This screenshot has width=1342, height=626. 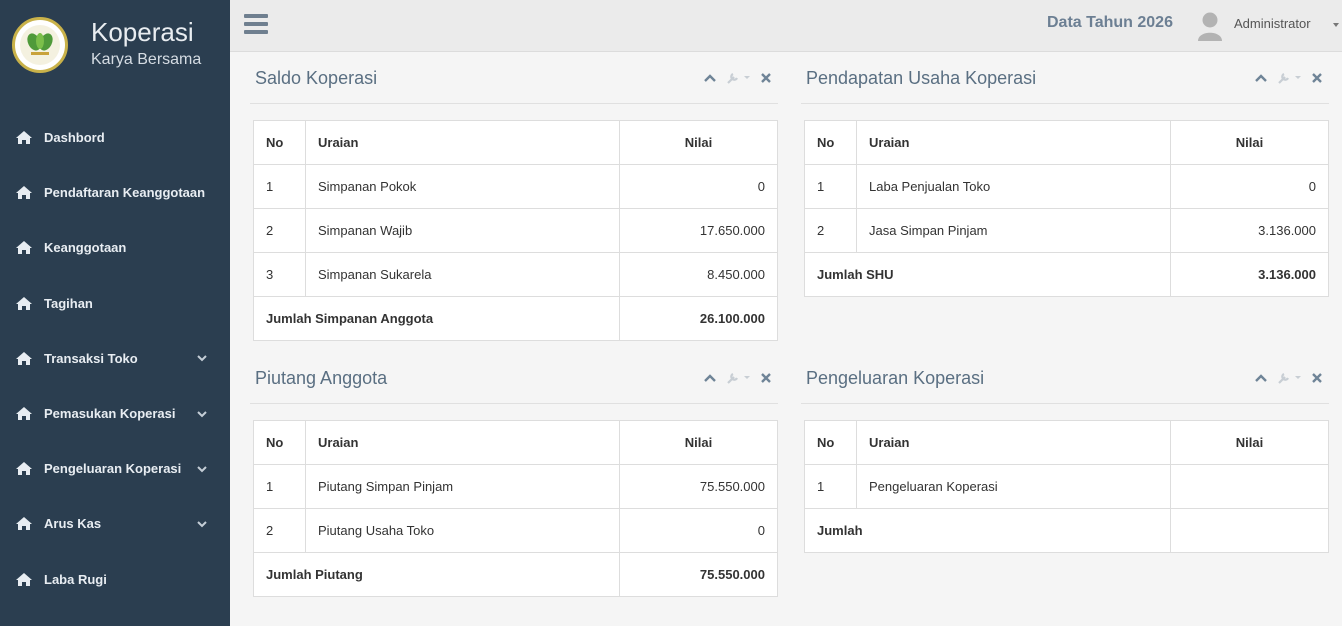 I want to click on sidebar-item-arus-kas: Arus Kas, so click(x=115, y=523).